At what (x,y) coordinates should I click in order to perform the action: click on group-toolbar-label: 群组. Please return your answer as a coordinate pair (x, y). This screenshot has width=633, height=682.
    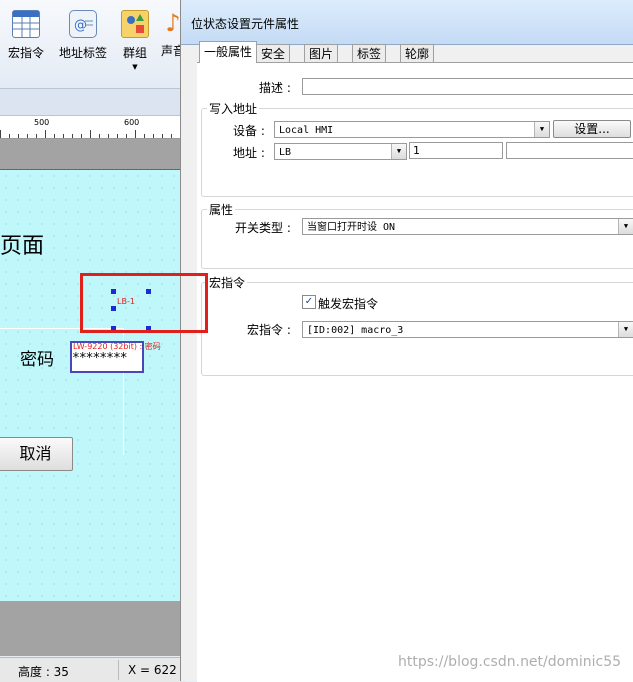
    Looking at the image, I should click on (134, 53).